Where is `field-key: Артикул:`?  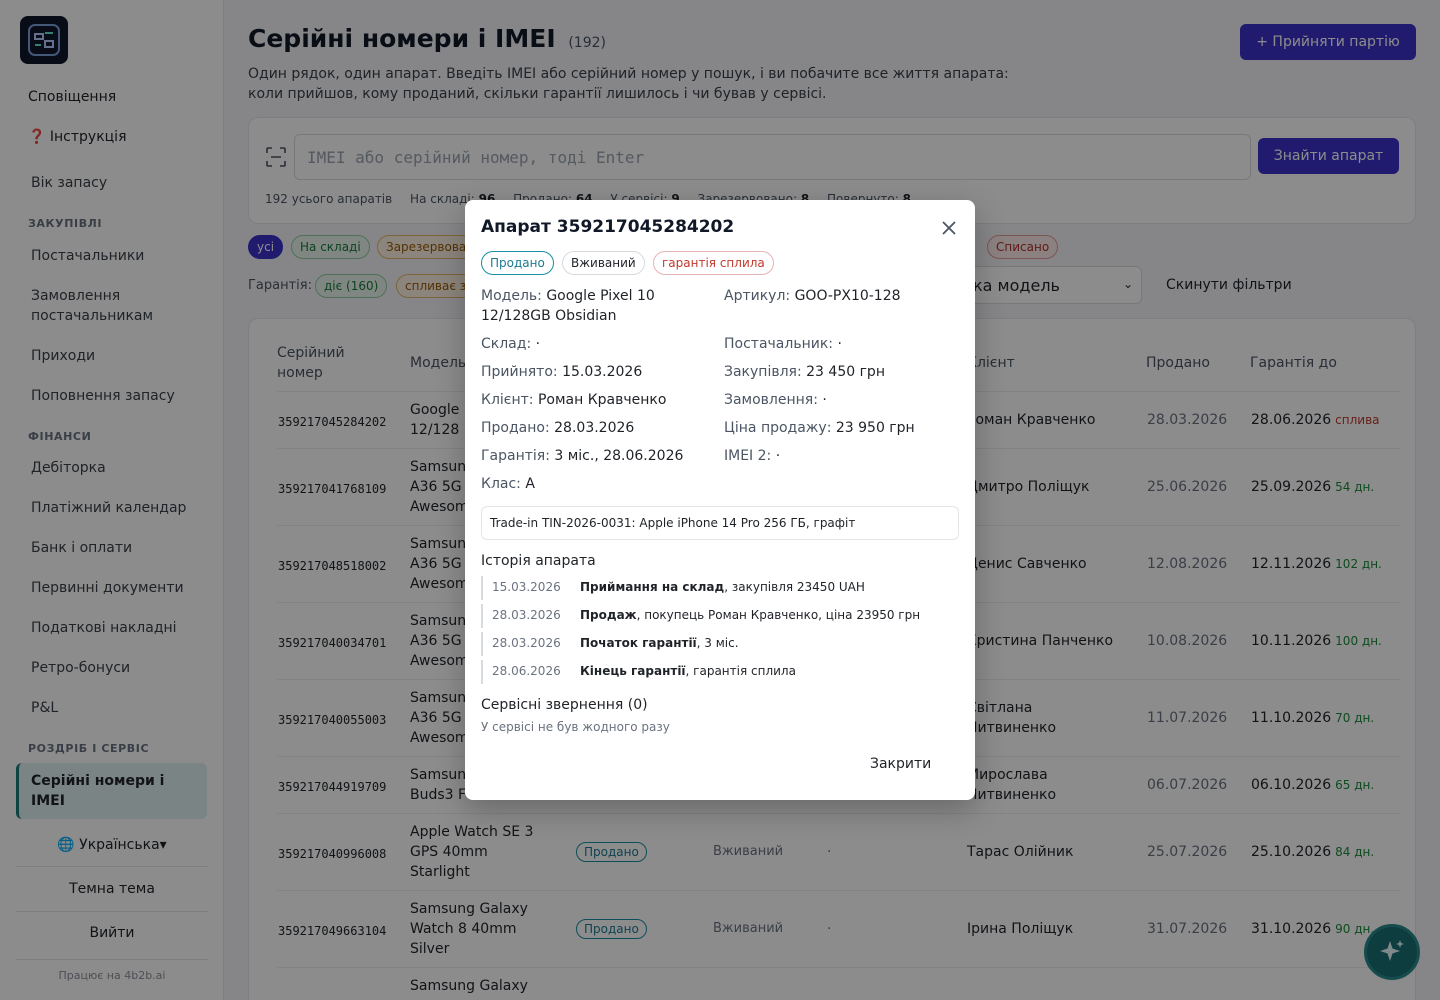 field-key: Артикул: is located at coordinates (757, 296).